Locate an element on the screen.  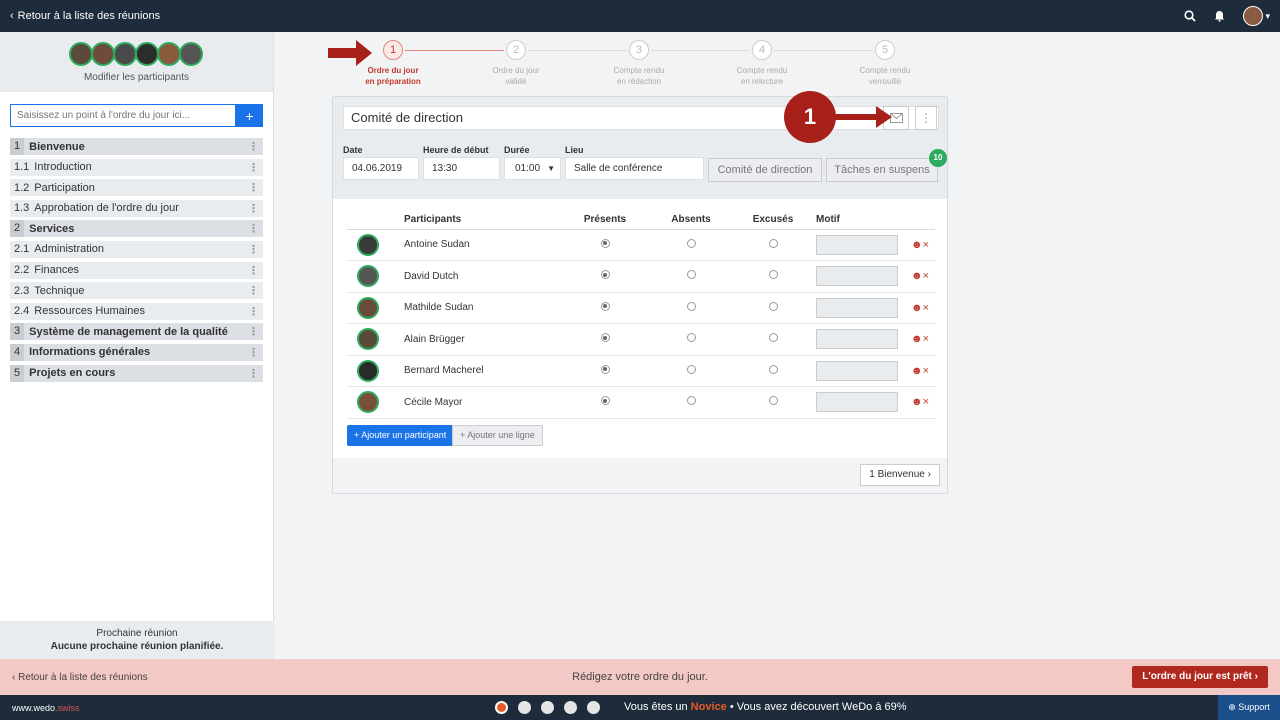
duration-value: 01:00 is located at coordinates (528, 168).